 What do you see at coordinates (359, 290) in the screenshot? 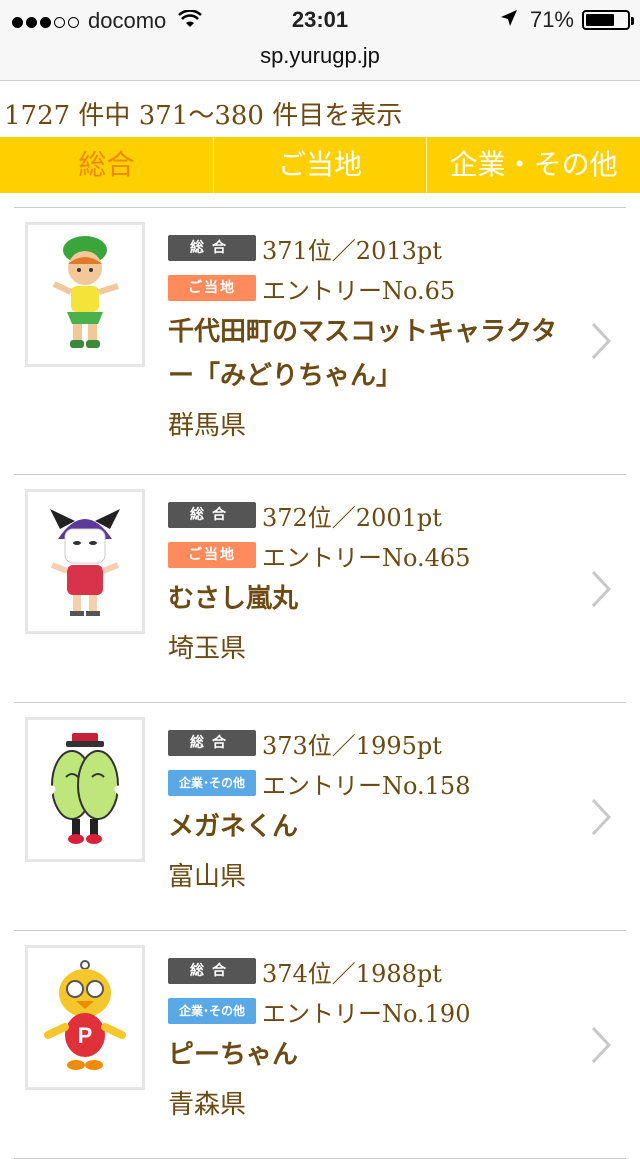
I see `entry-number: エントリーNo.65` at bounding box center [359, 290].